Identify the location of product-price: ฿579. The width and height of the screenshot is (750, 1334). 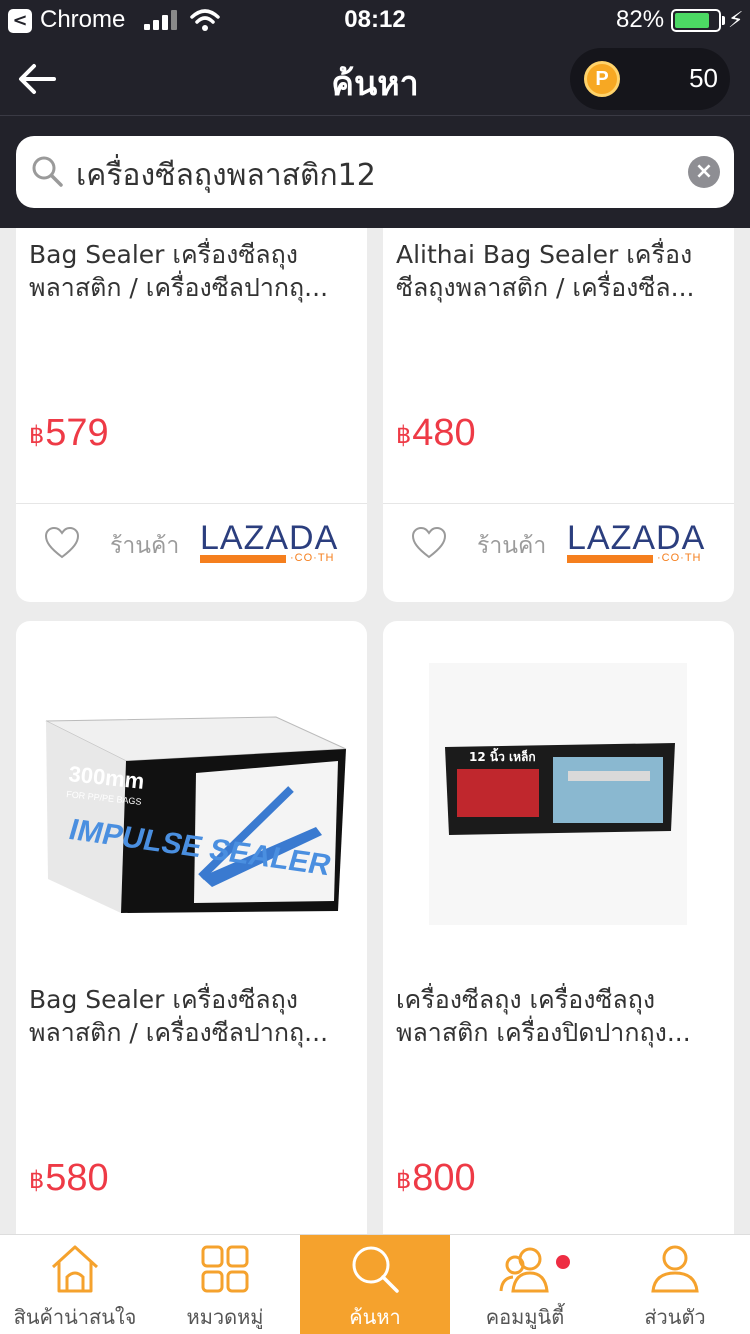
(69, 433).